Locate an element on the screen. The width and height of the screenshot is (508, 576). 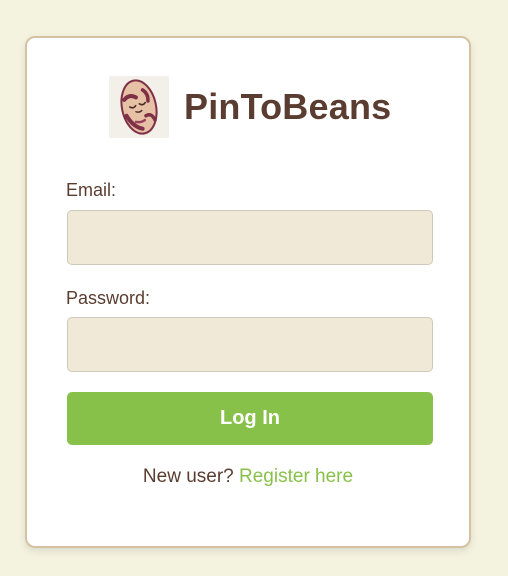
brand-header: PinToBeans is located at coordinates (250, 107).